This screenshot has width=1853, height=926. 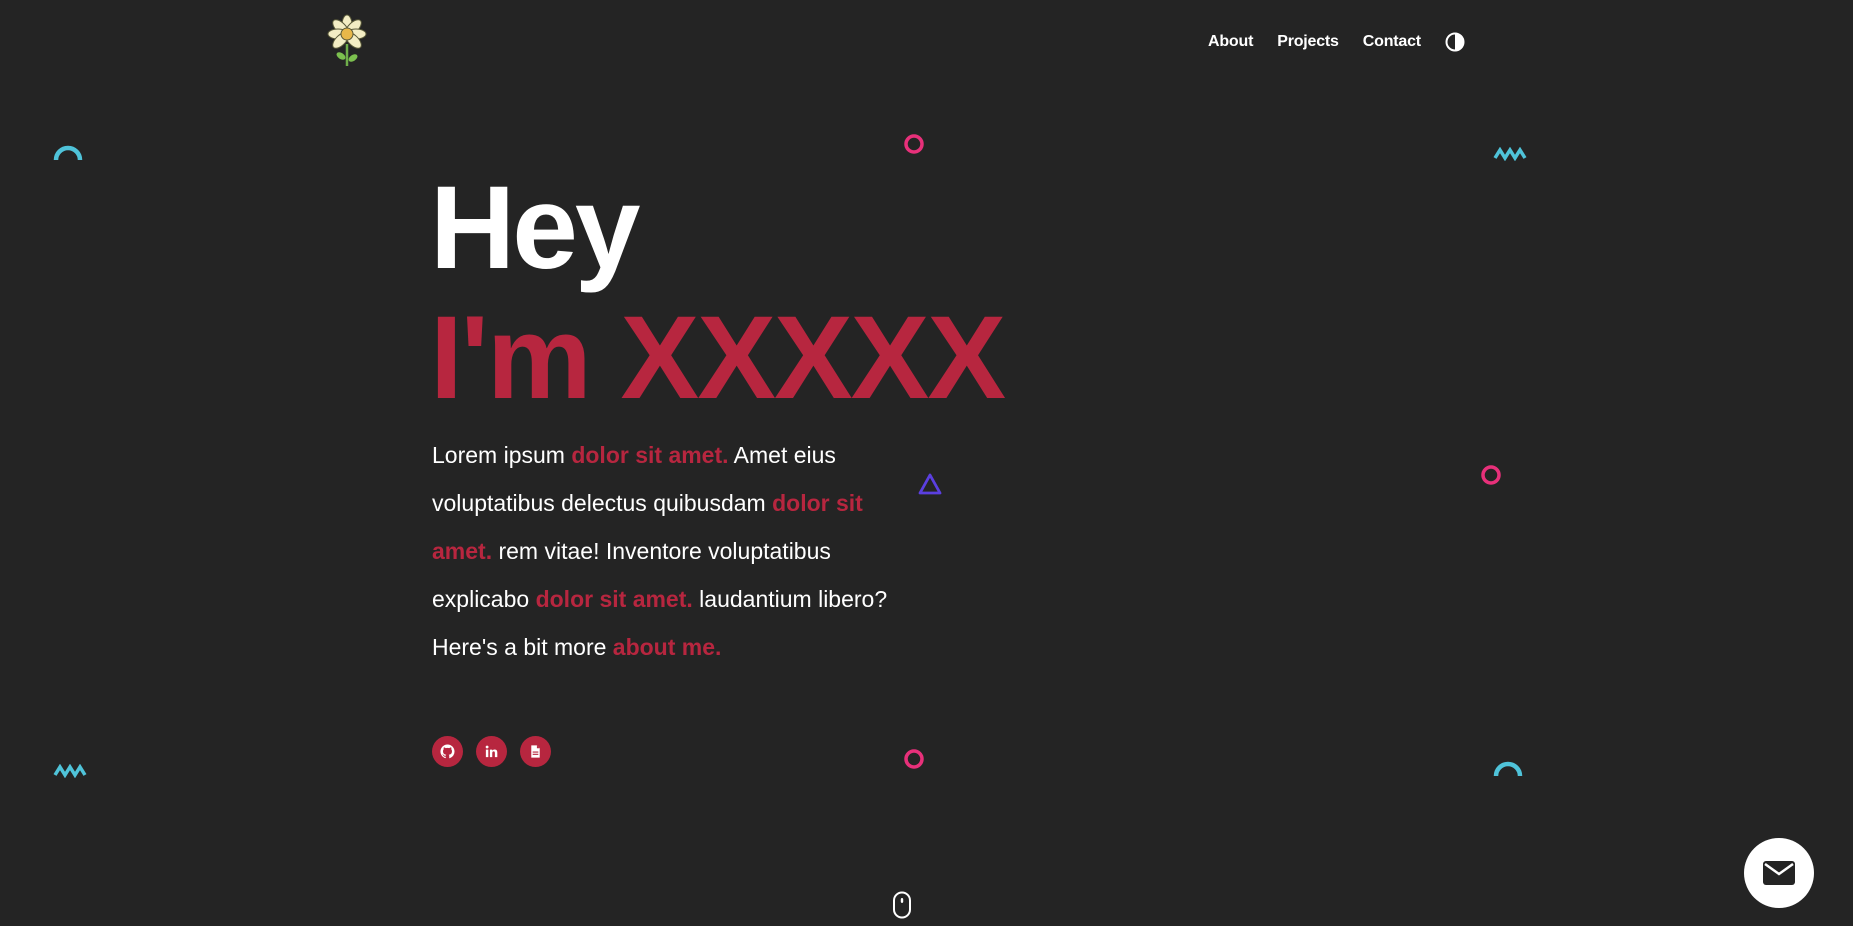 I want to click on daisy-logo-icon, so click(x=347, y=41).